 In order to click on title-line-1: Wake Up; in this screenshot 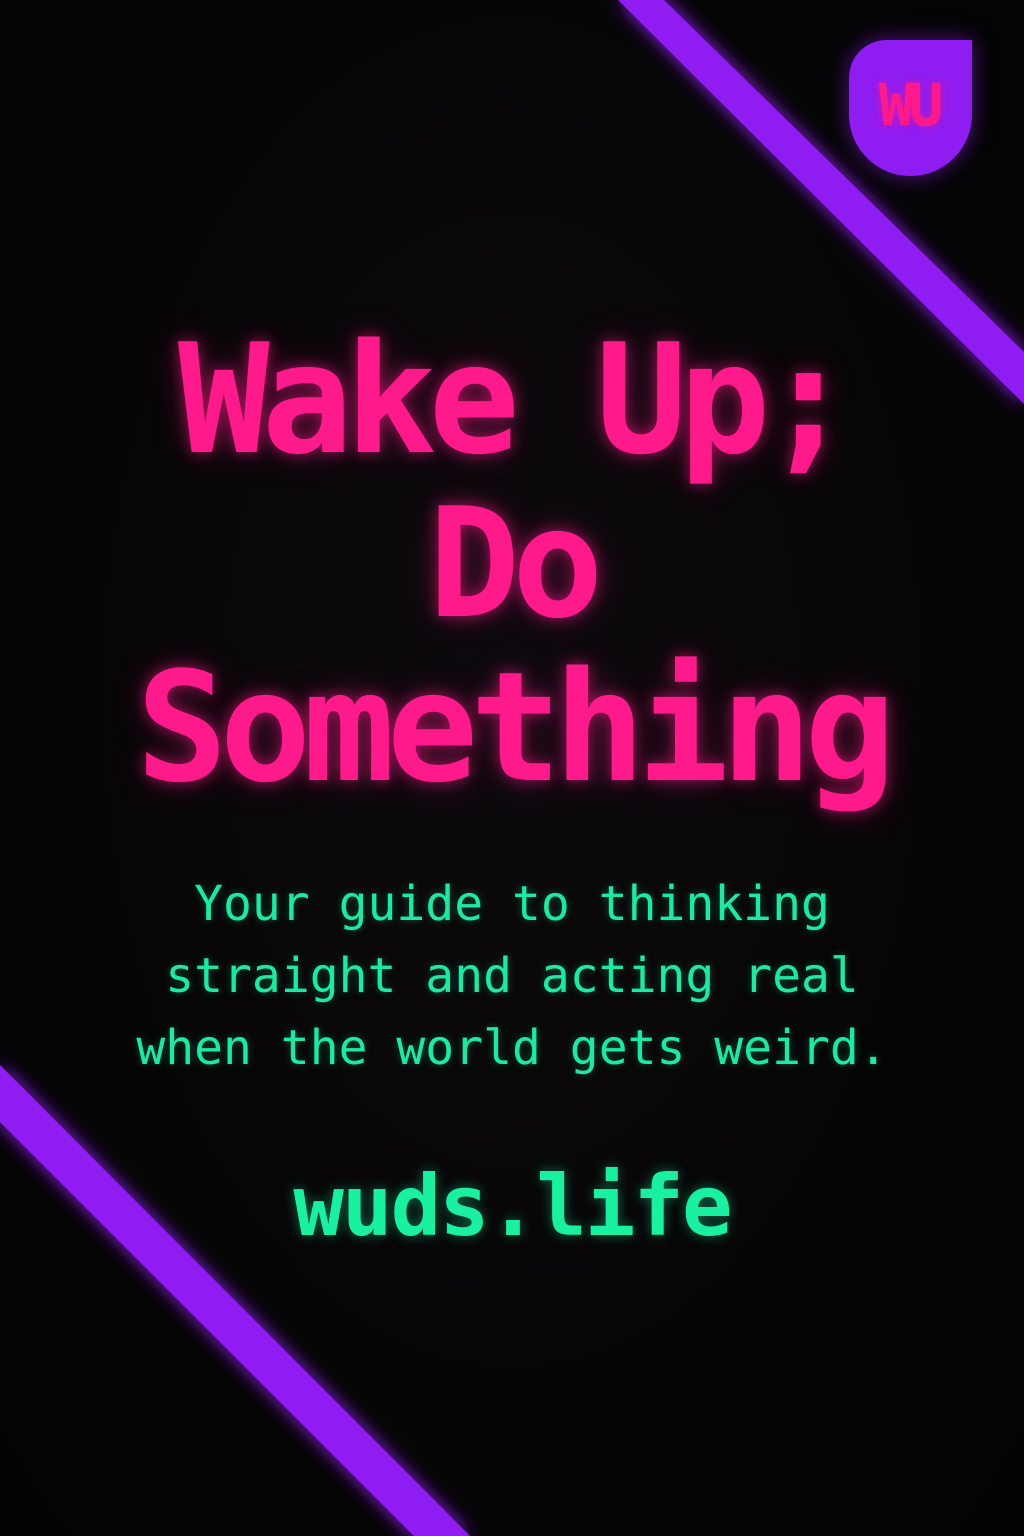, I will do `click(515, 399)`.